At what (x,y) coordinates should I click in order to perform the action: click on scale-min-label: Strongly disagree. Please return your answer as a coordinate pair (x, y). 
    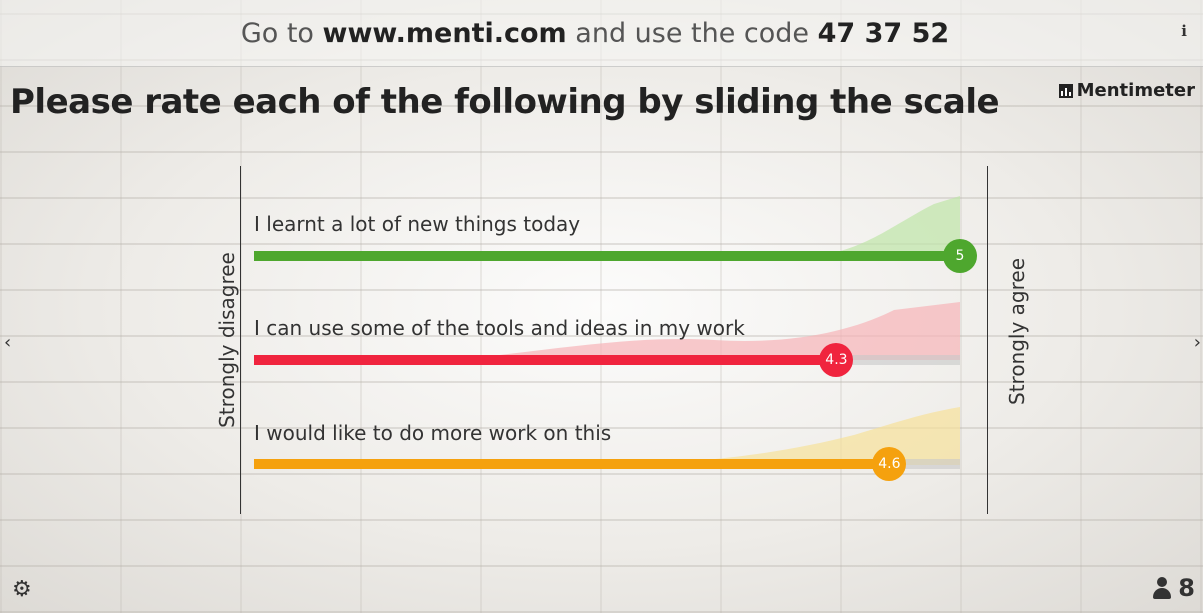
    Looking at the image, I should click on (227, 340).